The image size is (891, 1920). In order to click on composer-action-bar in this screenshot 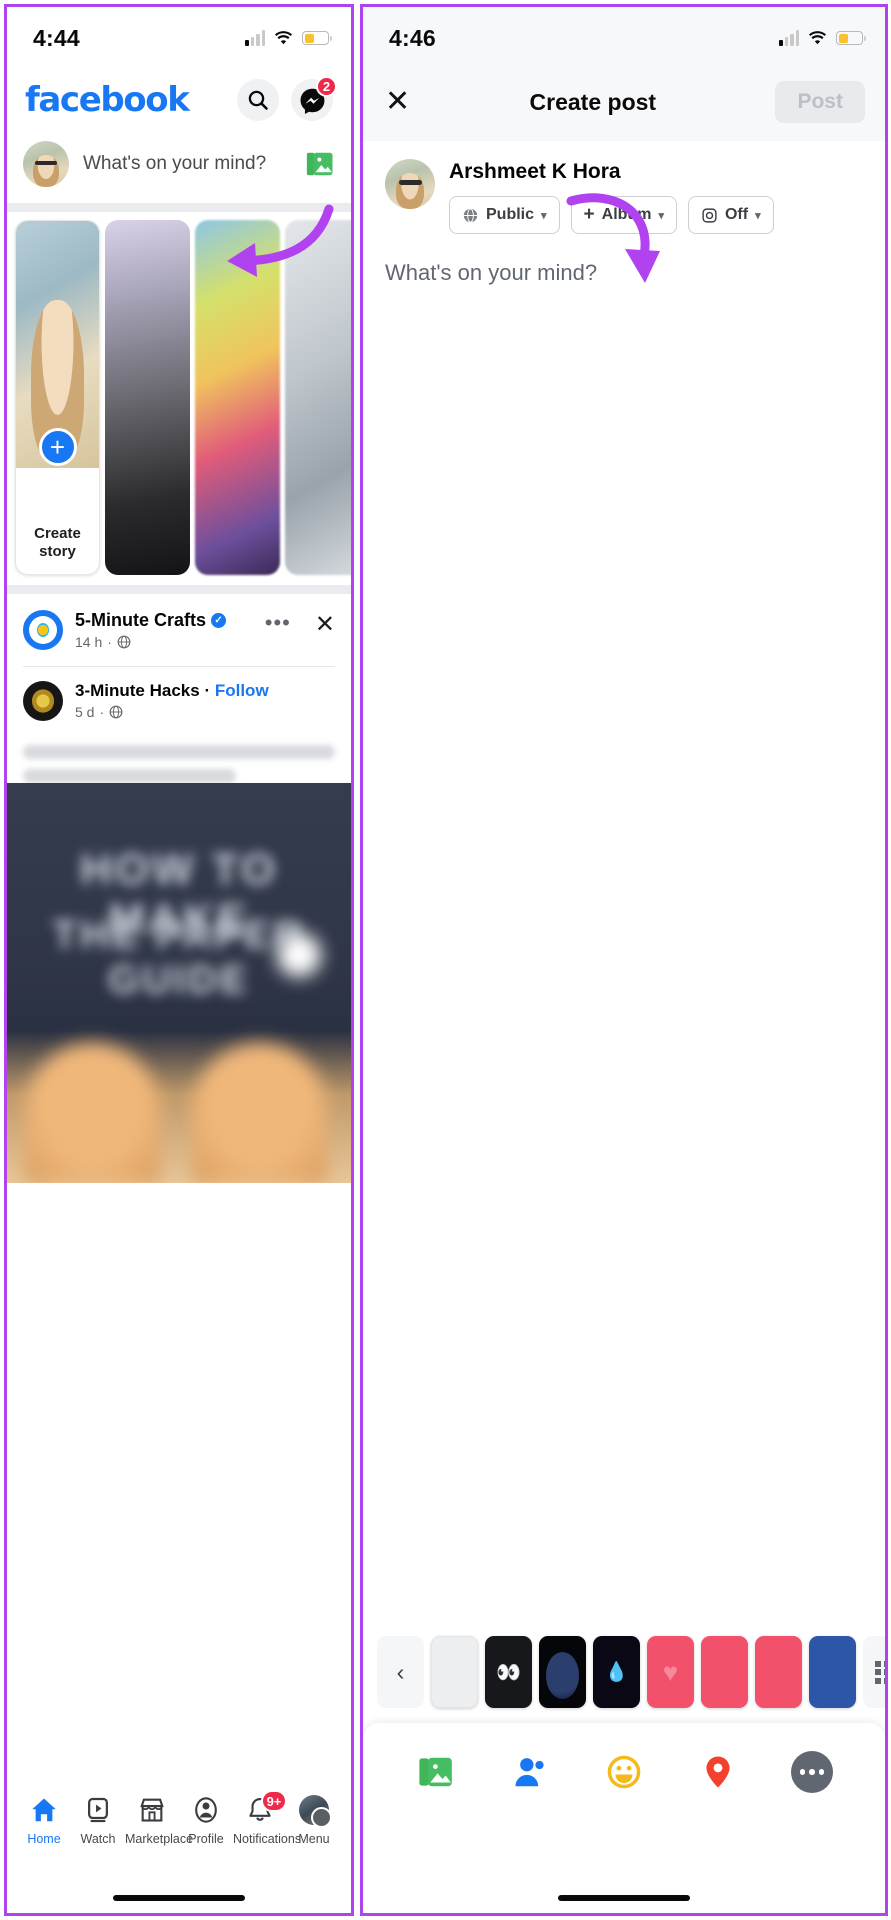, I will do `click(624, 1818)`.